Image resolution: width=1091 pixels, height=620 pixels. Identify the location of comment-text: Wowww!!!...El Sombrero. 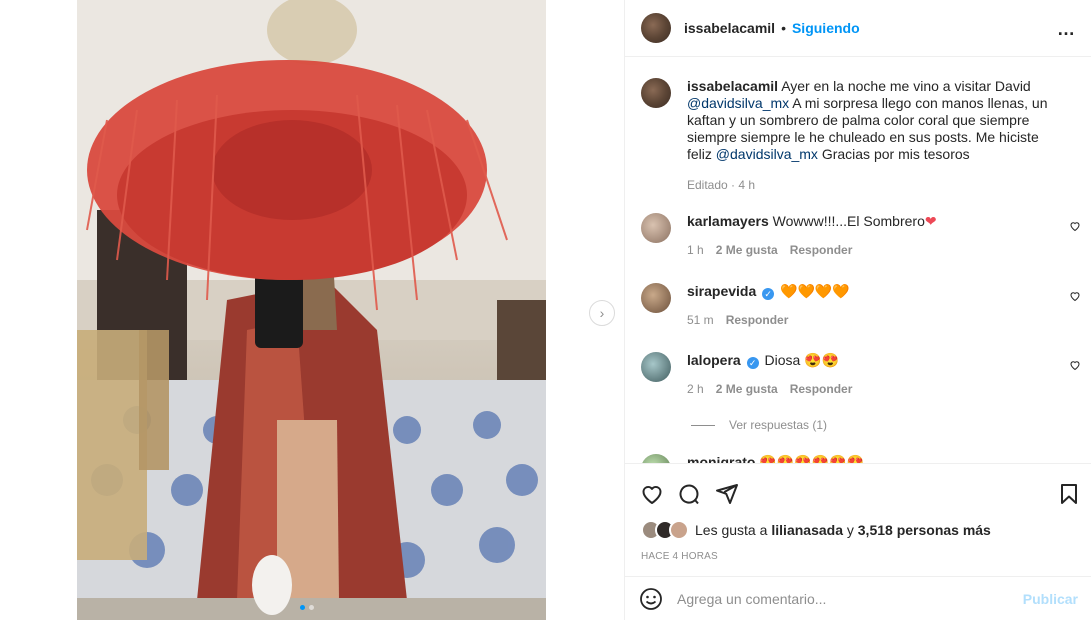
(848, 221).